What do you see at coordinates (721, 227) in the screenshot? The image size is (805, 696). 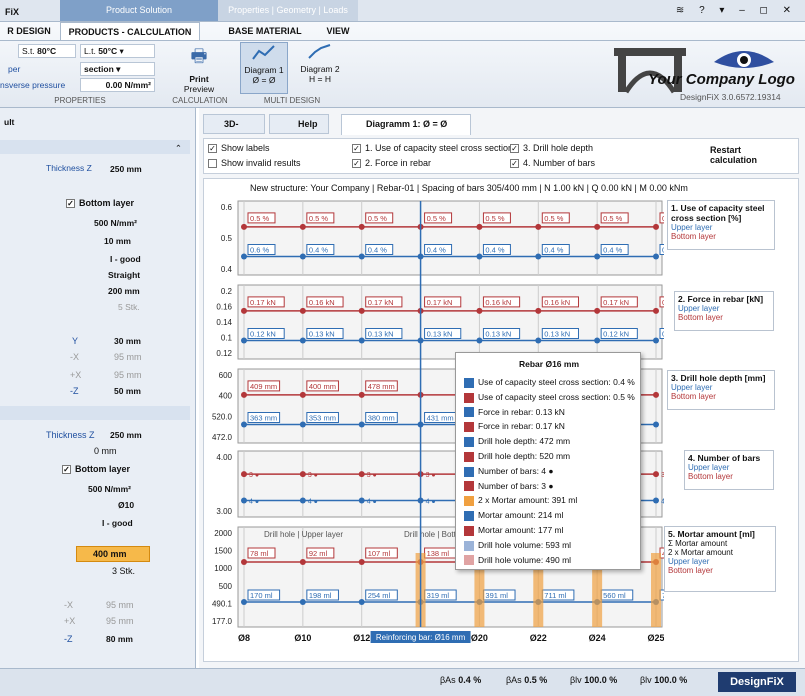 I see `legend-capacity-upper: Upper layer` at bounding box center [721, 227].